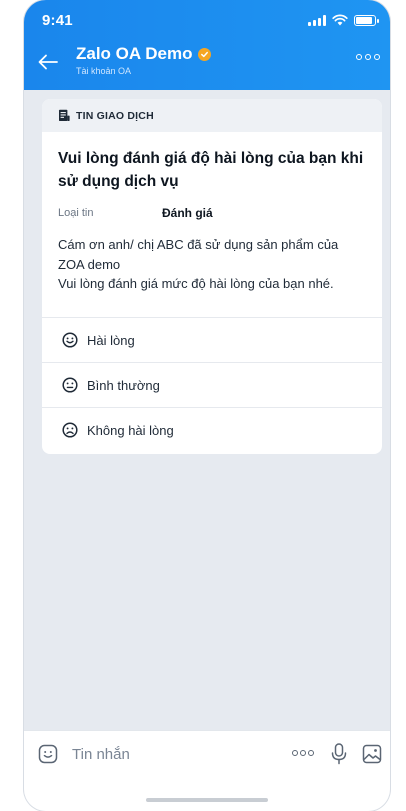  Describe the element at coordinates (207, 770) in the screenshot. I see `message-composer` at that location.